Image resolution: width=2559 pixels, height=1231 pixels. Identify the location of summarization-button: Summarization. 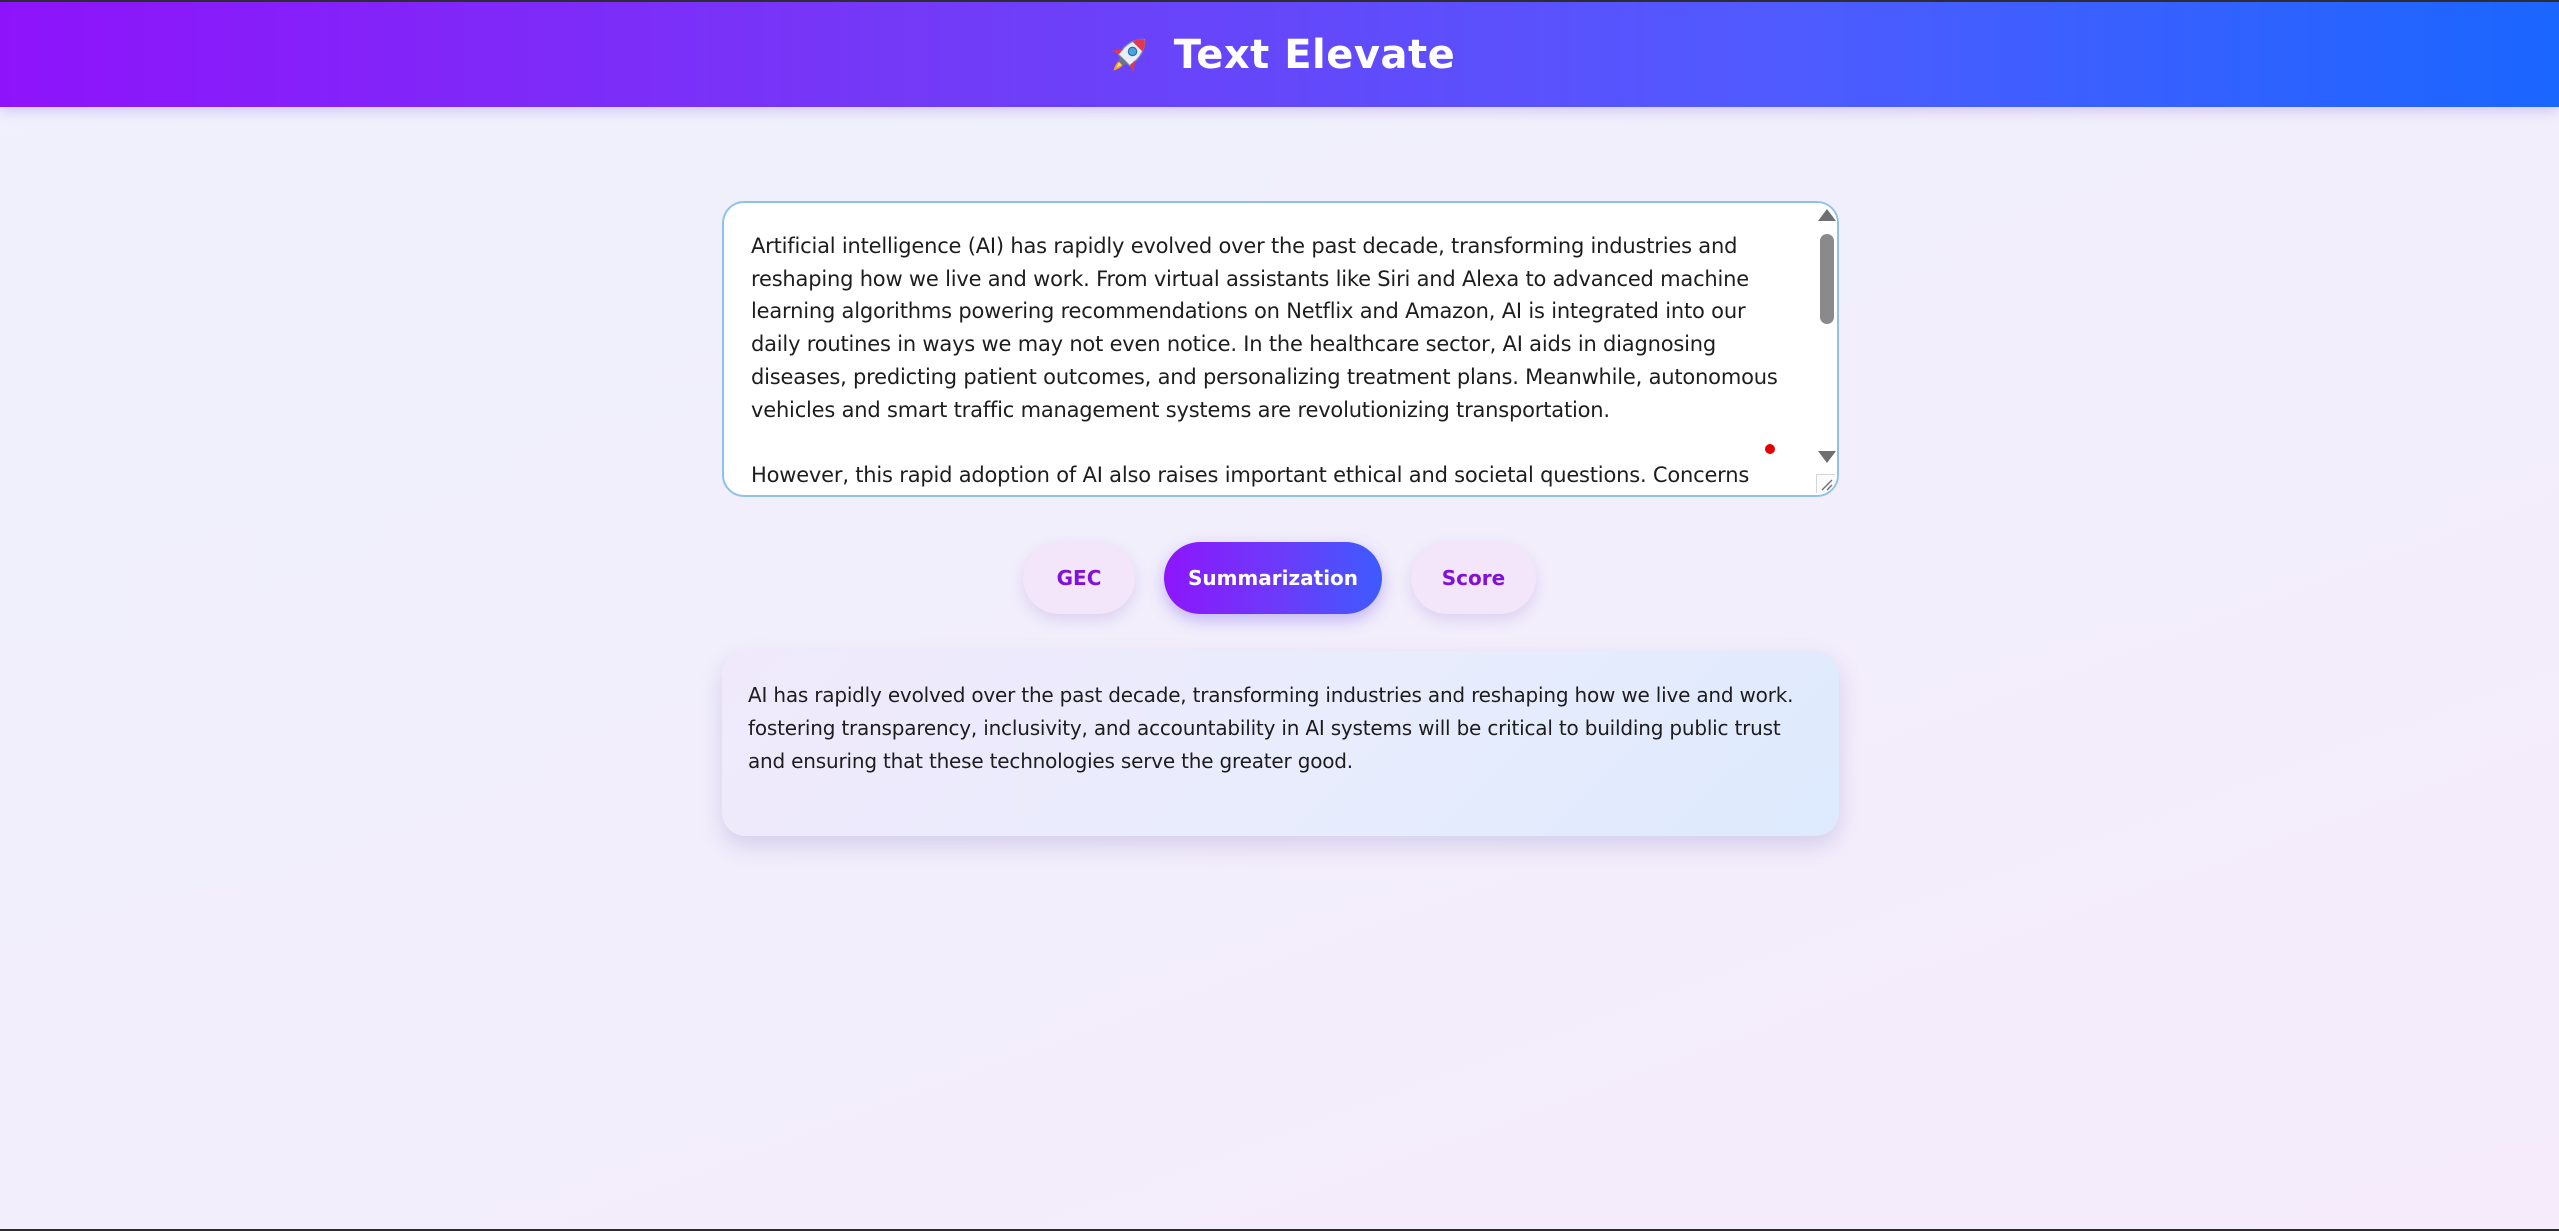
(1273, 578).